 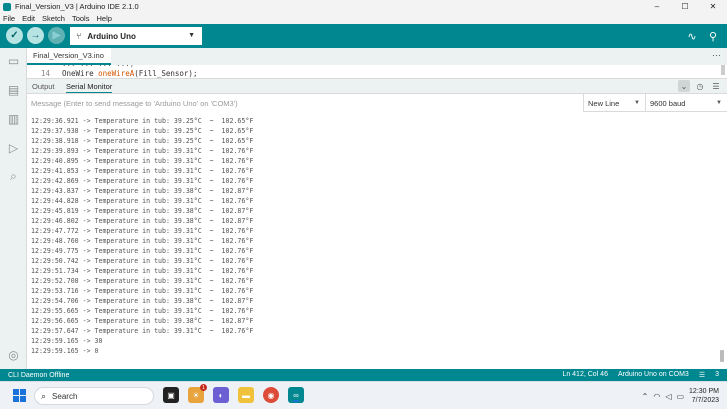 I want to click on serial-plotter-button: ∿, so click(x=692, y=36).